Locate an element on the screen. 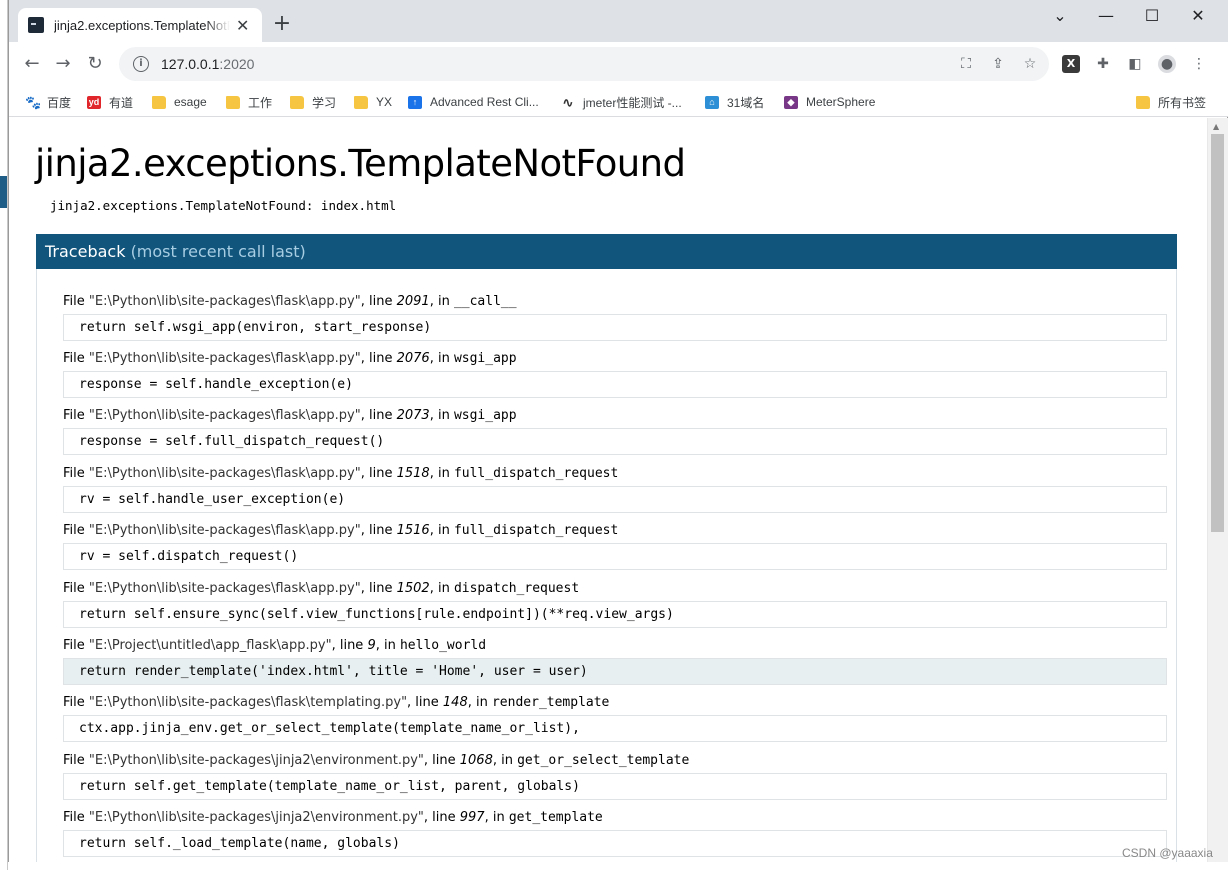 The width and height of the screenshot is (1228, 870). close-window-button: ✕ is located at coordinates (1198, 17).